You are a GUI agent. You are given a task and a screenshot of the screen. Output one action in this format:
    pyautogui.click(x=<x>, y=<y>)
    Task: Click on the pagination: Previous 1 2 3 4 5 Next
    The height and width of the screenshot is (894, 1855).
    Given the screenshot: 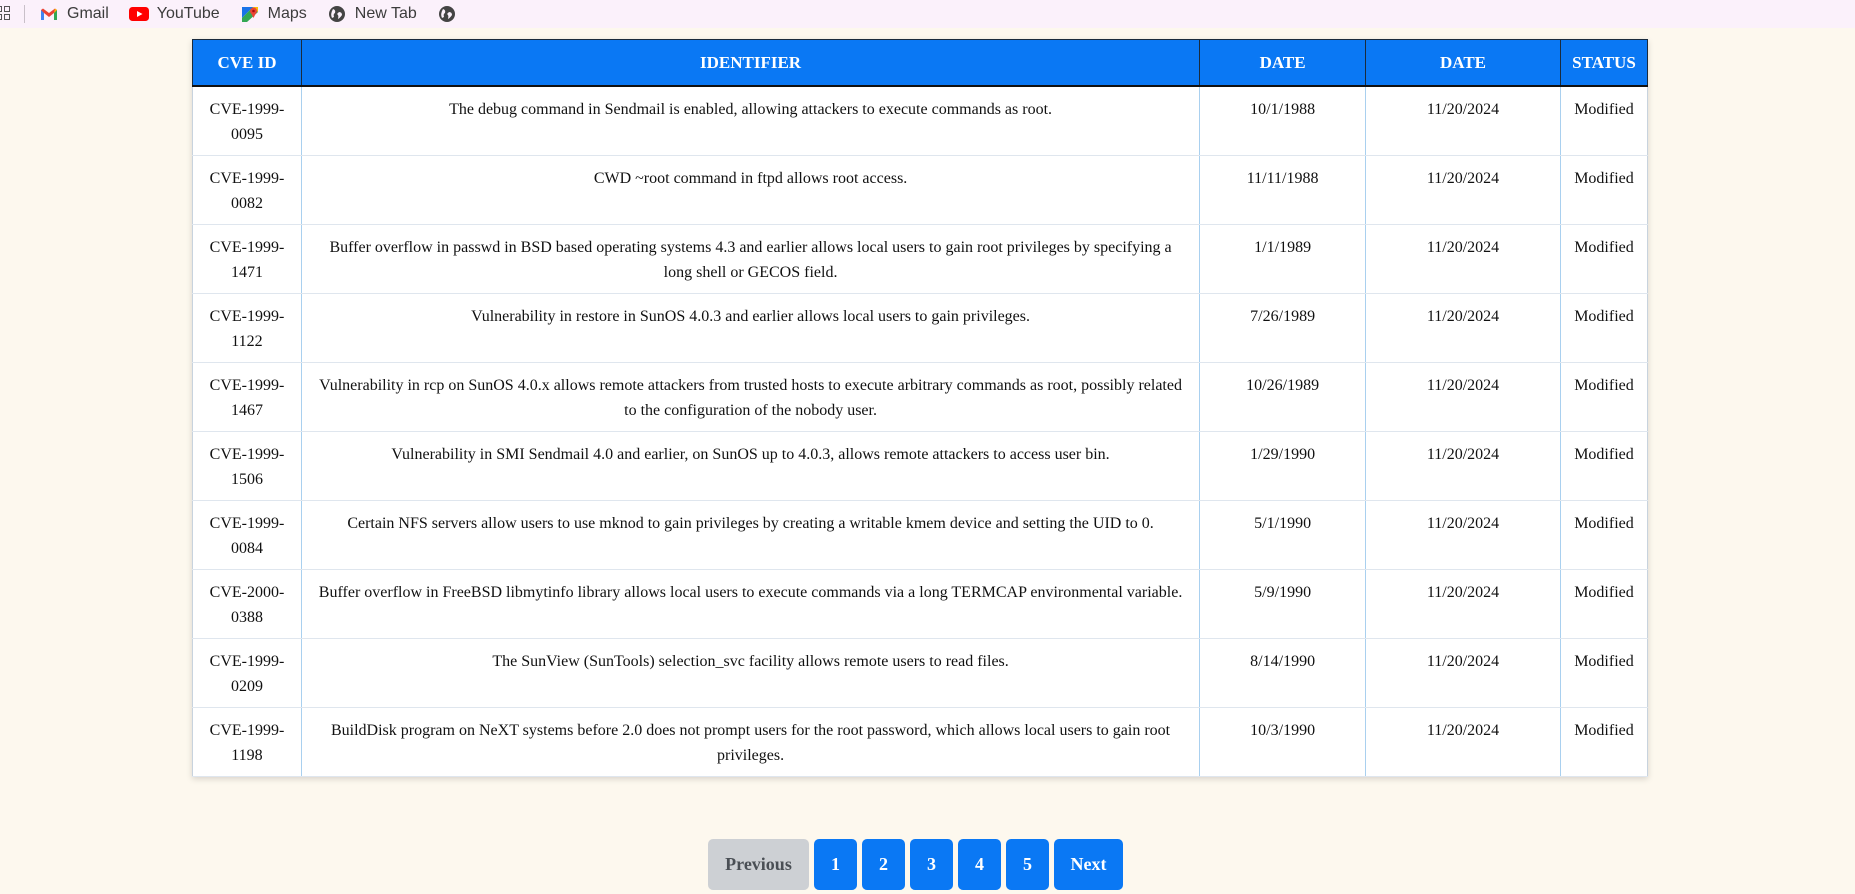 What is the action you would take?
    pyautogui.click(x=915, y=864)
    